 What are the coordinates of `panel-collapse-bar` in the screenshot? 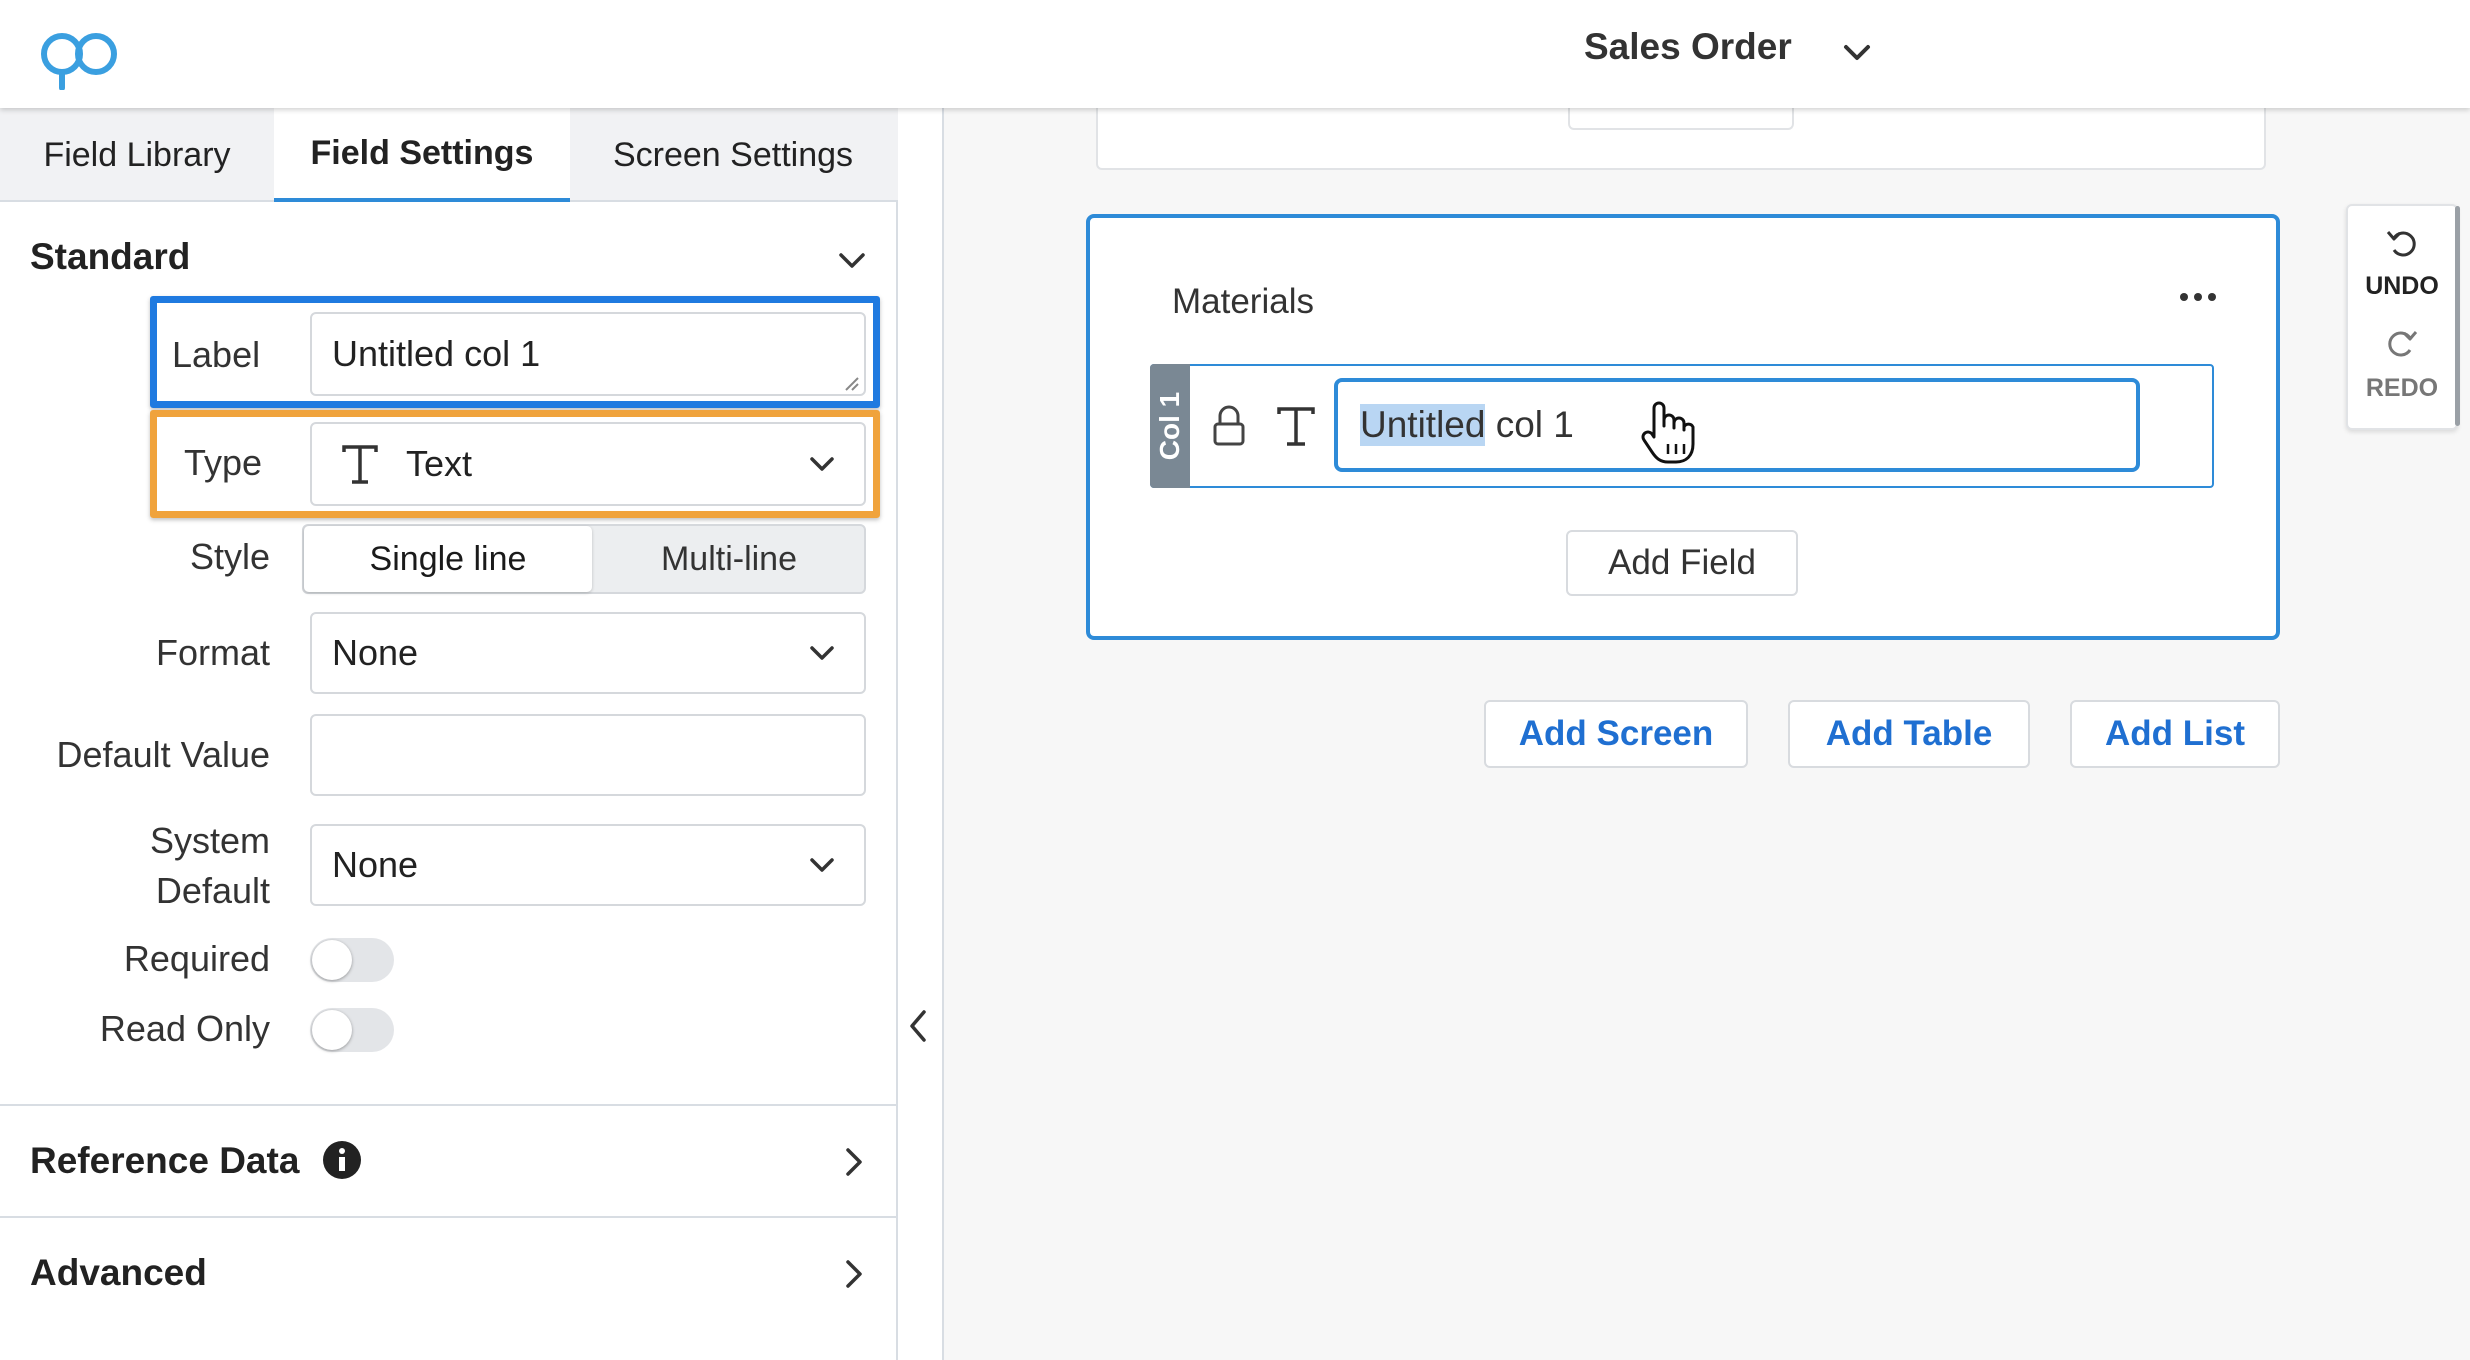 It's located at (921, 734).